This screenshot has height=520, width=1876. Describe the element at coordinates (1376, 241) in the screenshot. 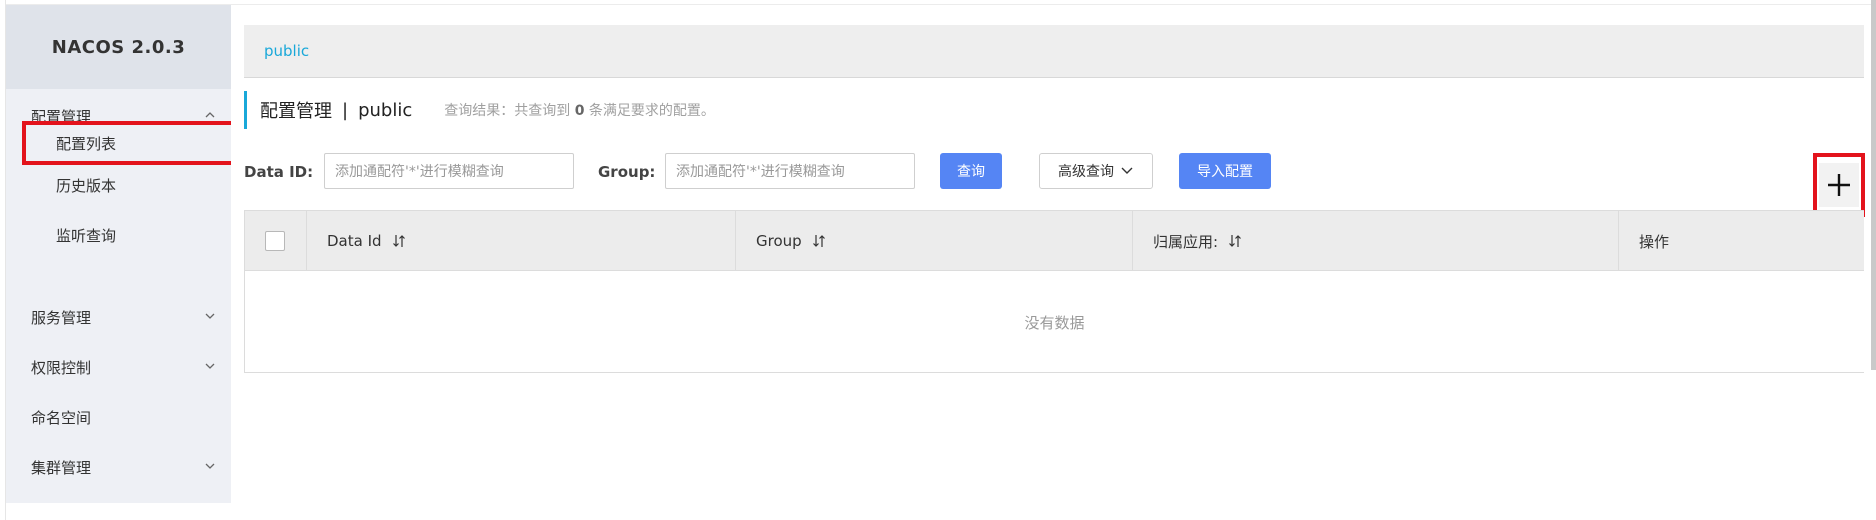

I see `column-app: 归属应用:` at that location.